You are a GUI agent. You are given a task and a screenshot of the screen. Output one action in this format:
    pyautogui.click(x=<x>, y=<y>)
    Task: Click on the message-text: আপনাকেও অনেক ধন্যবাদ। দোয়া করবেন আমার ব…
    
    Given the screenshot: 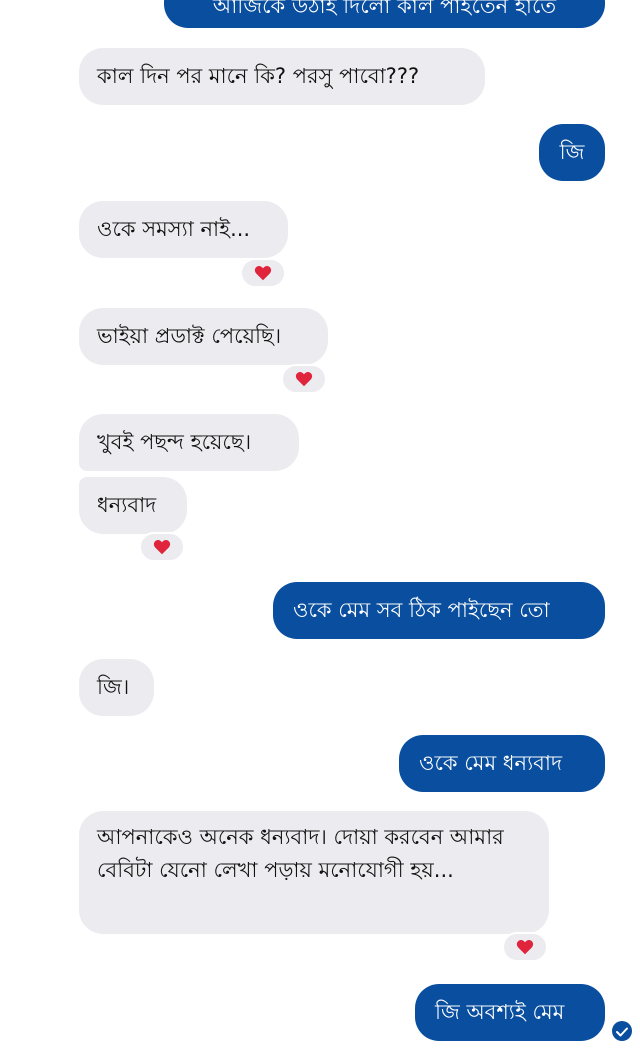 What is the action you would take?
    pyautogui.click(x=300, y=853)
    